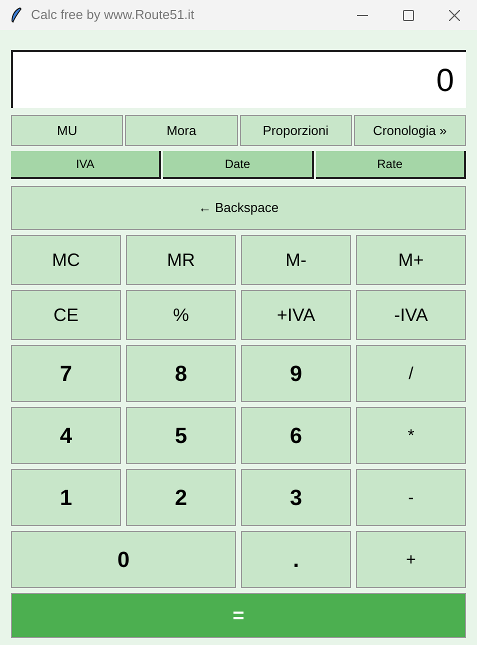 Image resolution: width=477 pixels, height=645 pixels. Describe the element at coordinates (411, 315) in the screenshot. I see `calculator-key: -IVA` at that location.